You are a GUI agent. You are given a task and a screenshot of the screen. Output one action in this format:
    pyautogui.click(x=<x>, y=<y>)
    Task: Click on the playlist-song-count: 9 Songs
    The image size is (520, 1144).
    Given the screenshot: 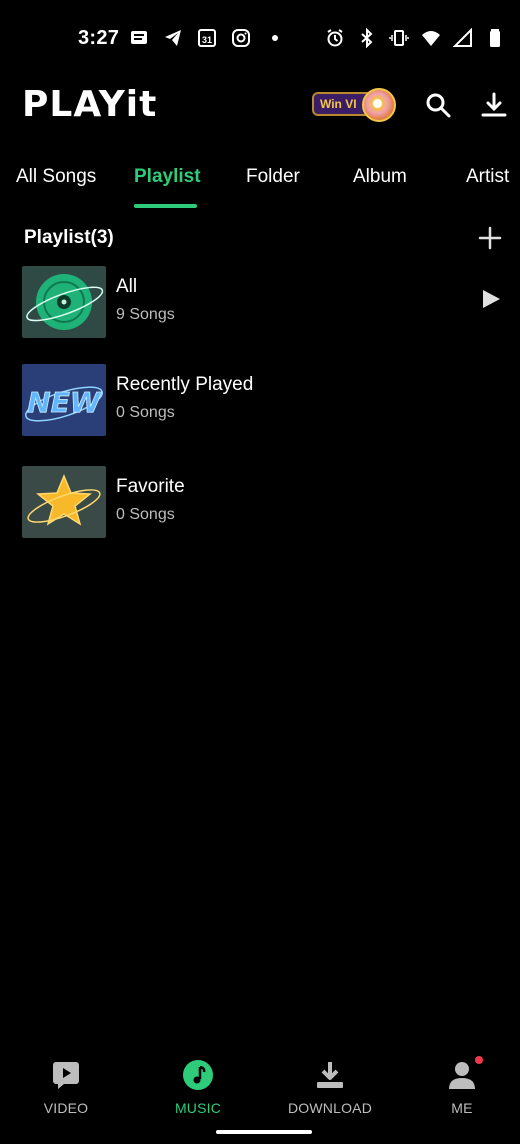 What is the action you would take?
    pyautogui.click(x=145, y=314)
    